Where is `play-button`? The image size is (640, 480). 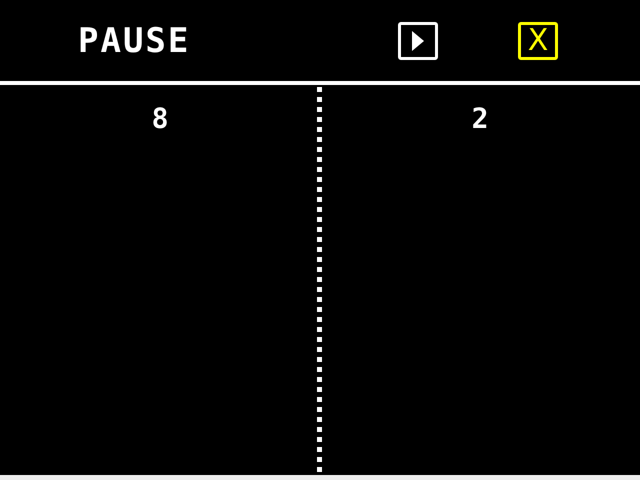 play-button is located at coordinates (418, 41).